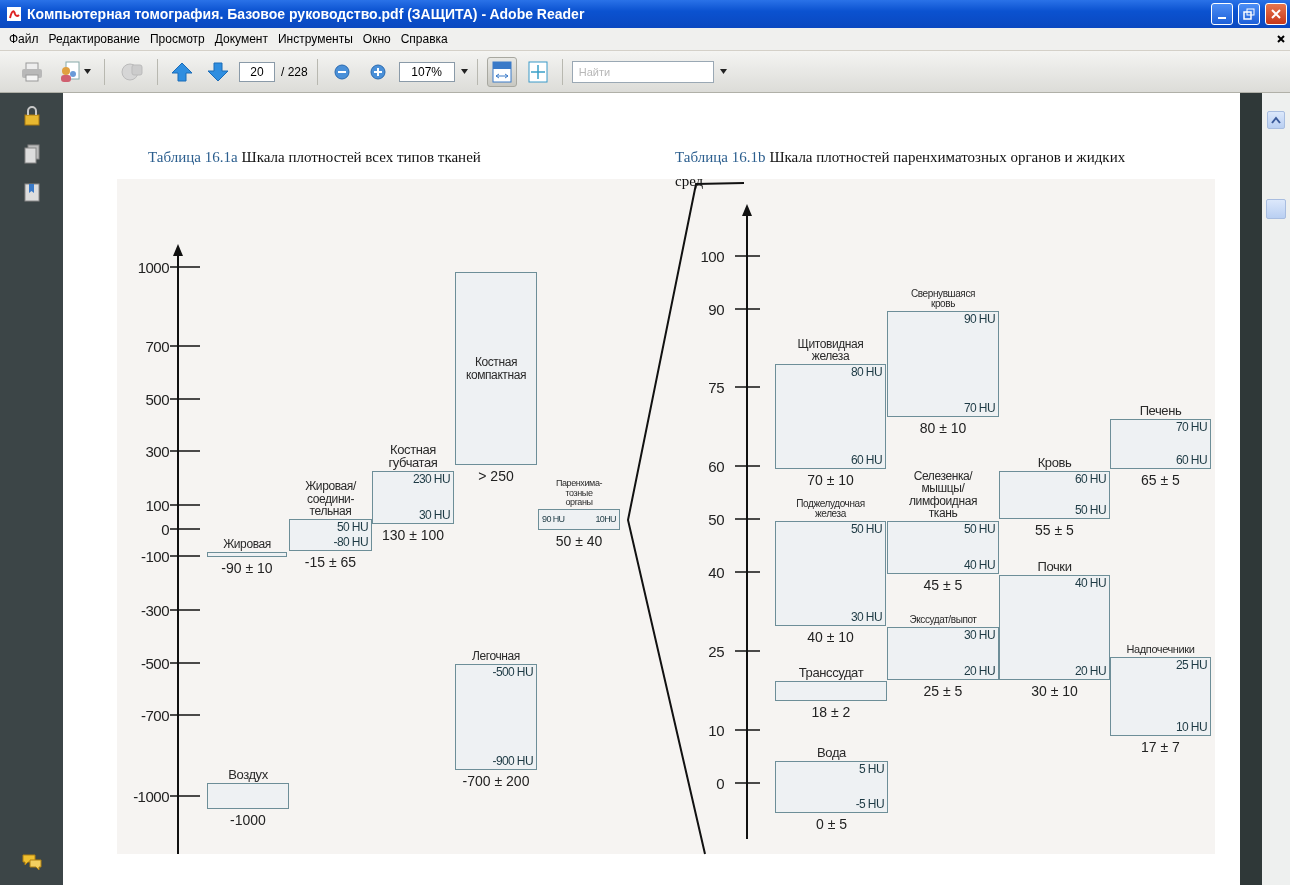 Image resolution: width=1290 pixels, height=885 pixels. Describe the element at coordinates (156, 399) in the screenshot. I see `axis-label: 500` at that location.